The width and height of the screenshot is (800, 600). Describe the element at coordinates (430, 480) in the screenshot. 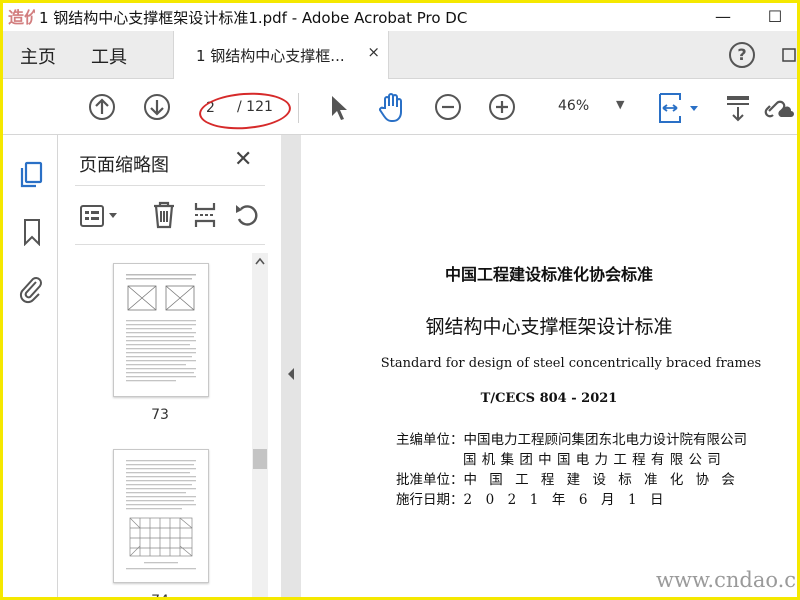

I see `info-label: 批准单位：` at that location.